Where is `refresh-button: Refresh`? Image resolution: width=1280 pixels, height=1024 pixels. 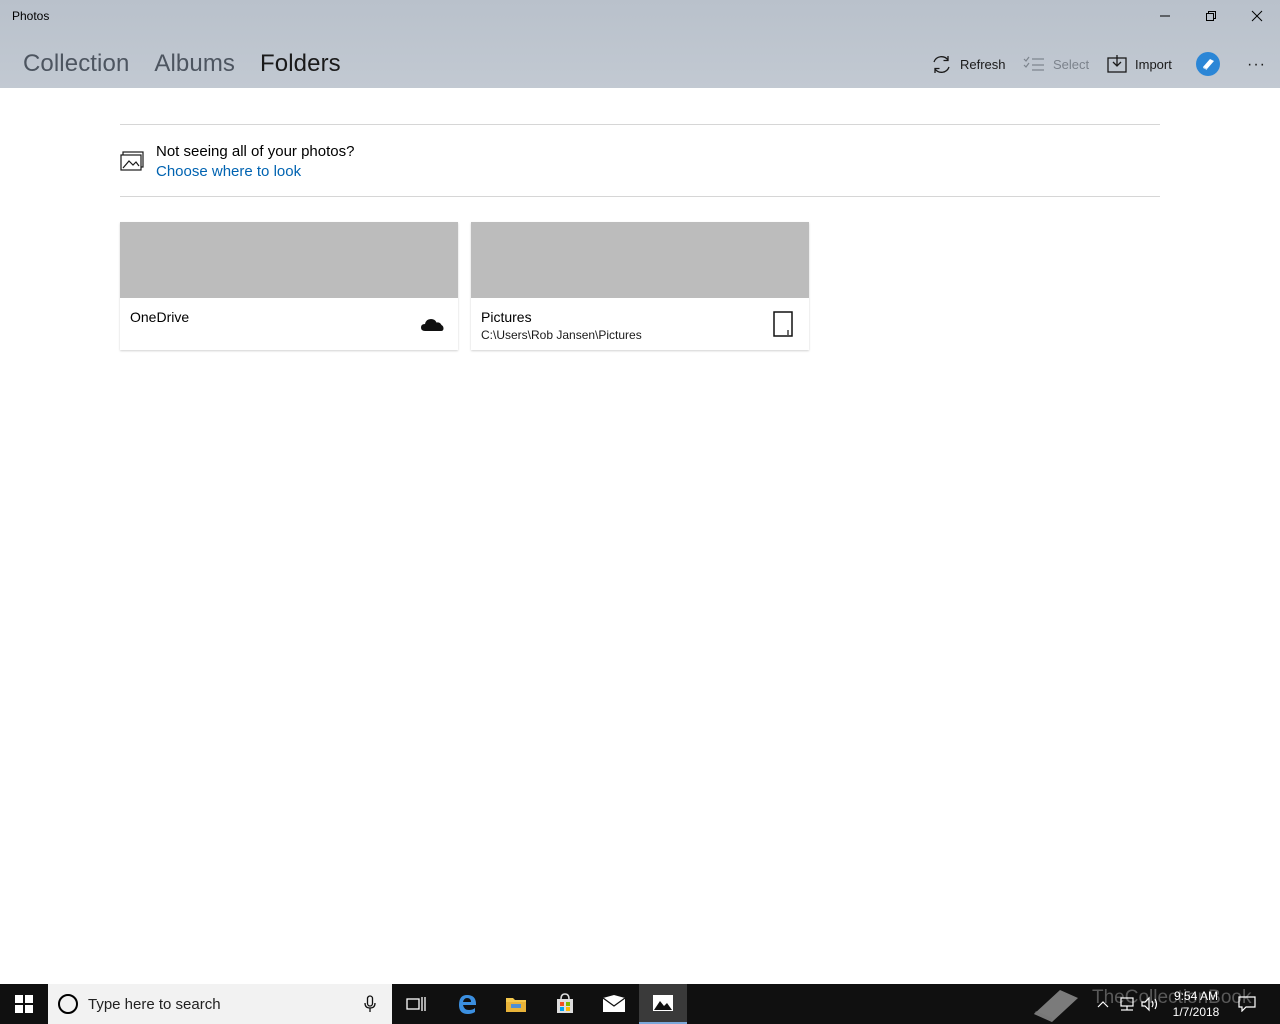 refresh-button: Refresh is located at coordinates (968, 64).